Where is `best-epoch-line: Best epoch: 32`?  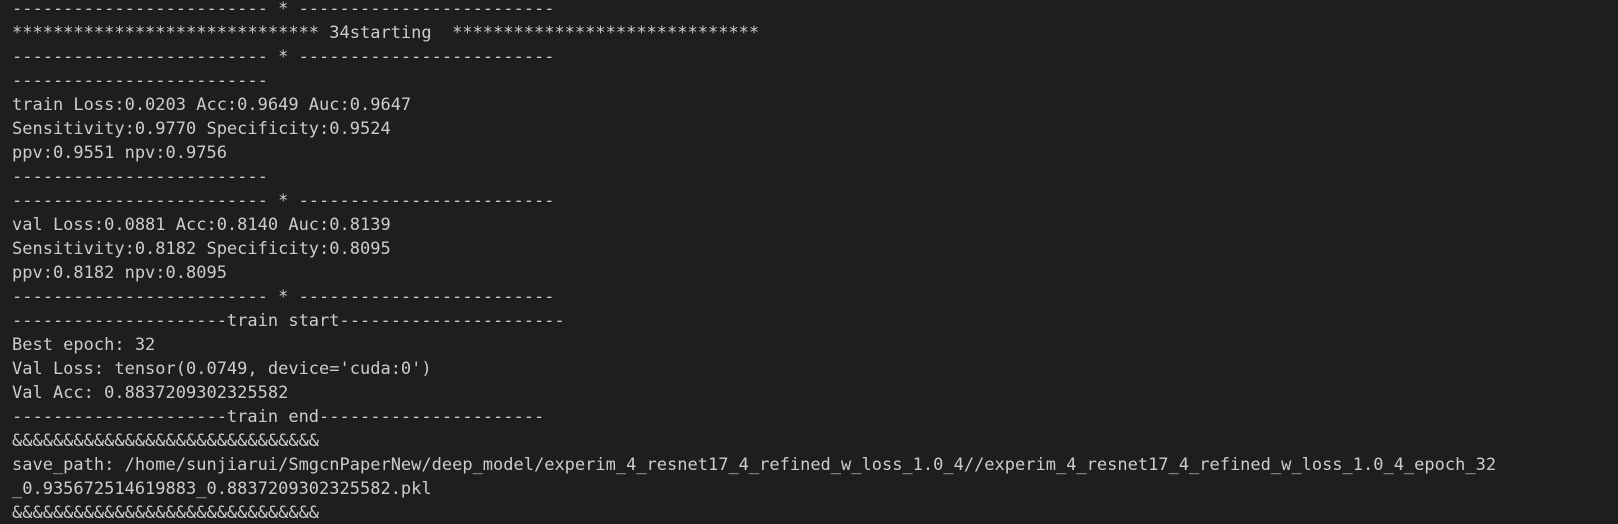
best-epoch-line: Best epoch: 32 is located at coordinates (84, 345).